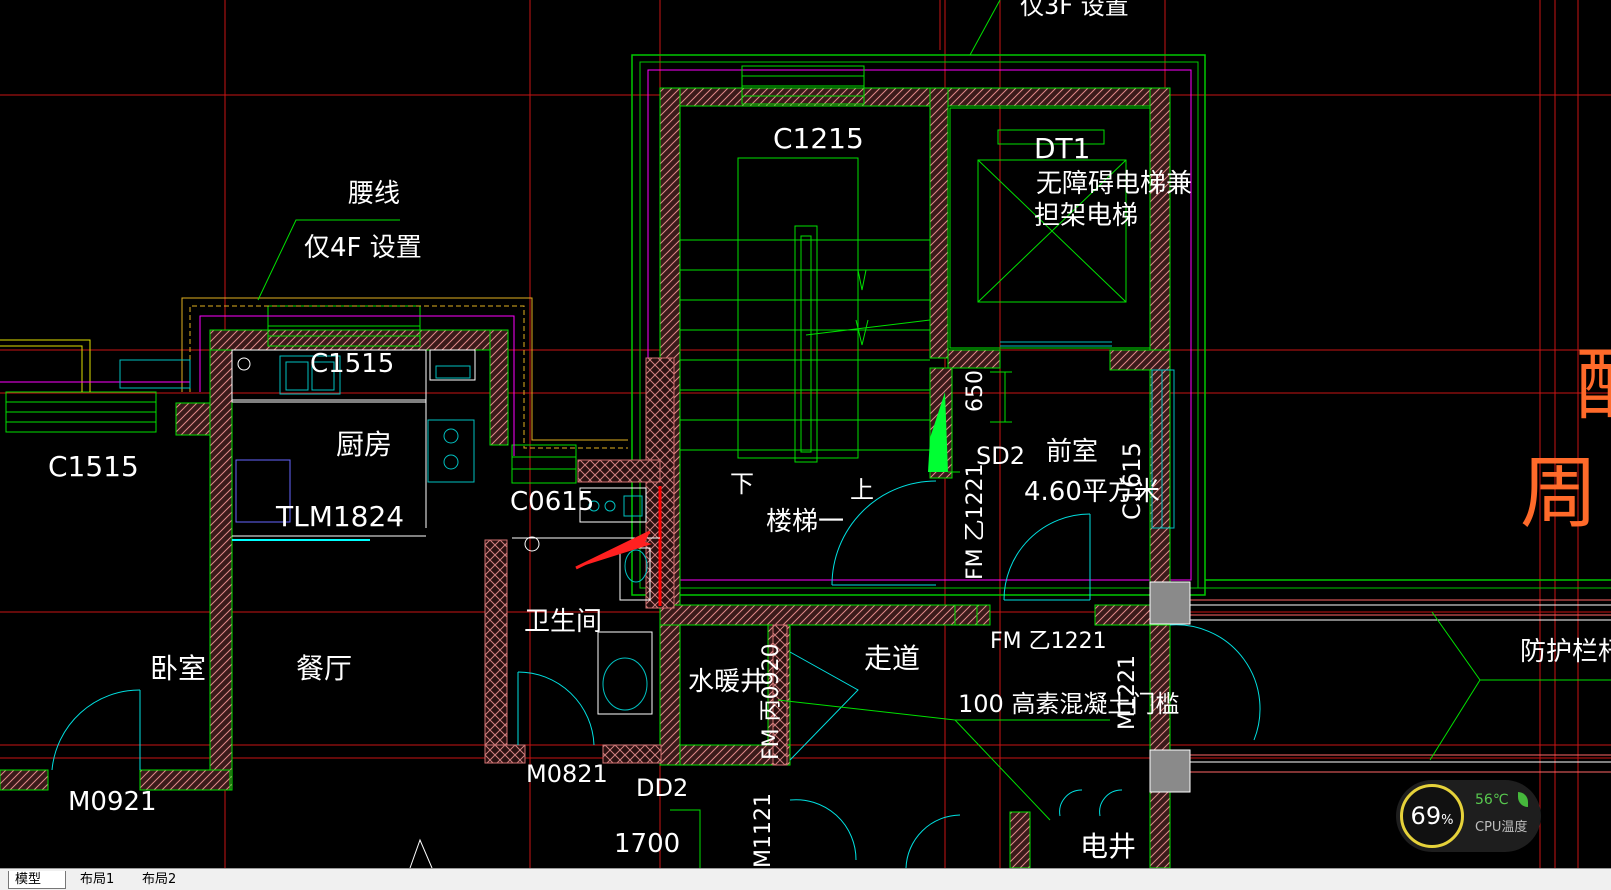  Describe the element at coordinates (421, 853) in the screenshot. I see `section-mark` at that location.